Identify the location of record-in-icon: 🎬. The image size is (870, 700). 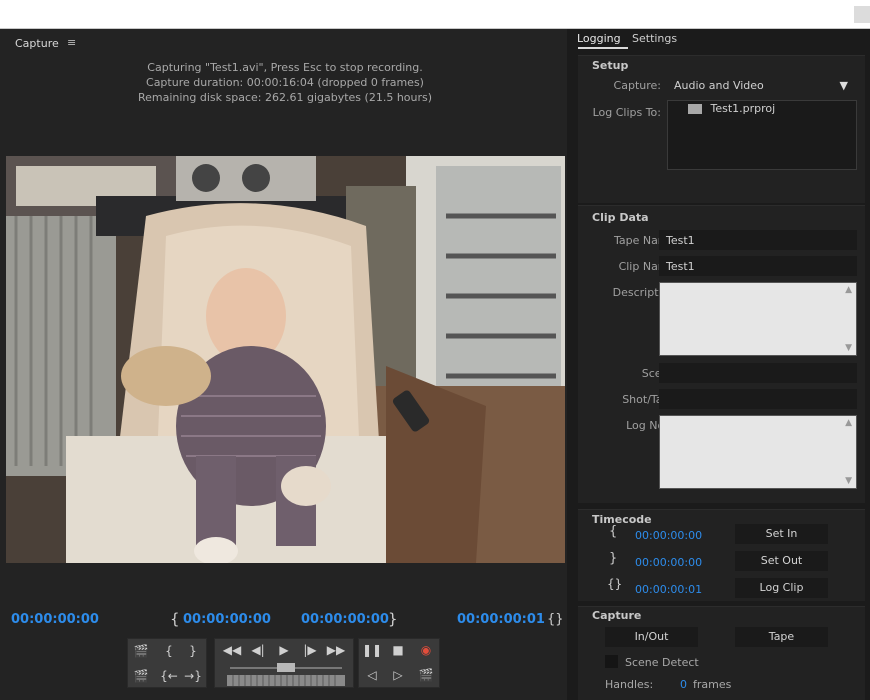
(141, 651).